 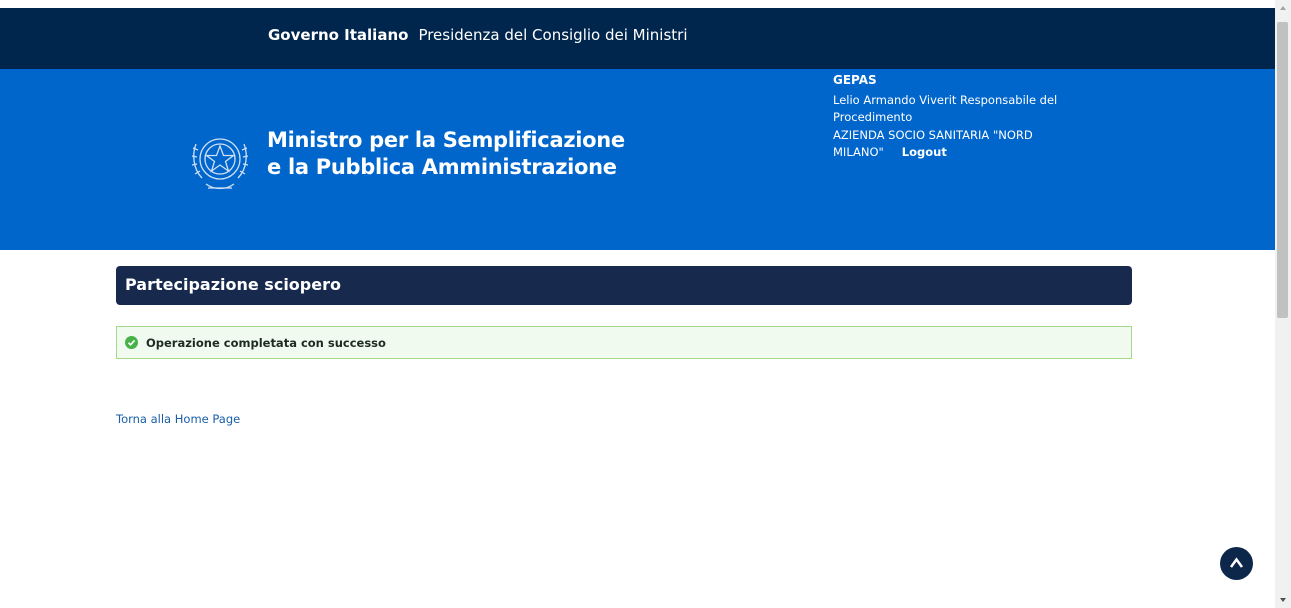 What do you see at coordinates (1283, 599) in the screenshot?
I see `scroll-down-arrow-icon` at bounding box center [1283, 599].